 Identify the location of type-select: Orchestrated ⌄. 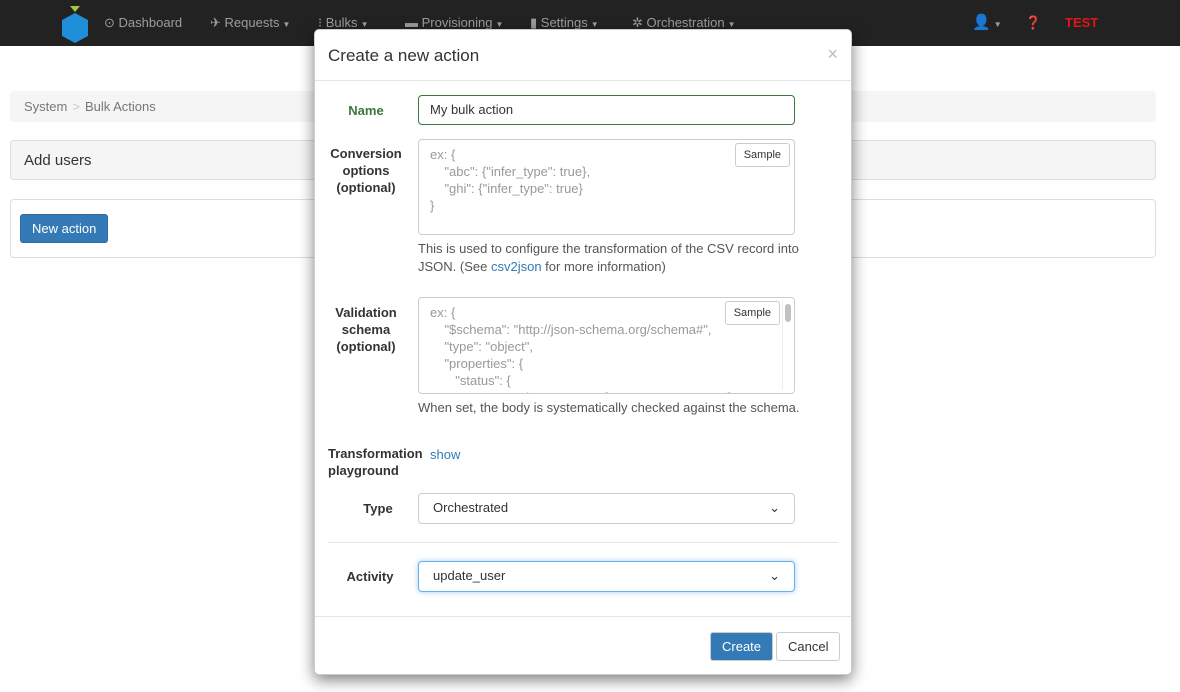
(606, 508).